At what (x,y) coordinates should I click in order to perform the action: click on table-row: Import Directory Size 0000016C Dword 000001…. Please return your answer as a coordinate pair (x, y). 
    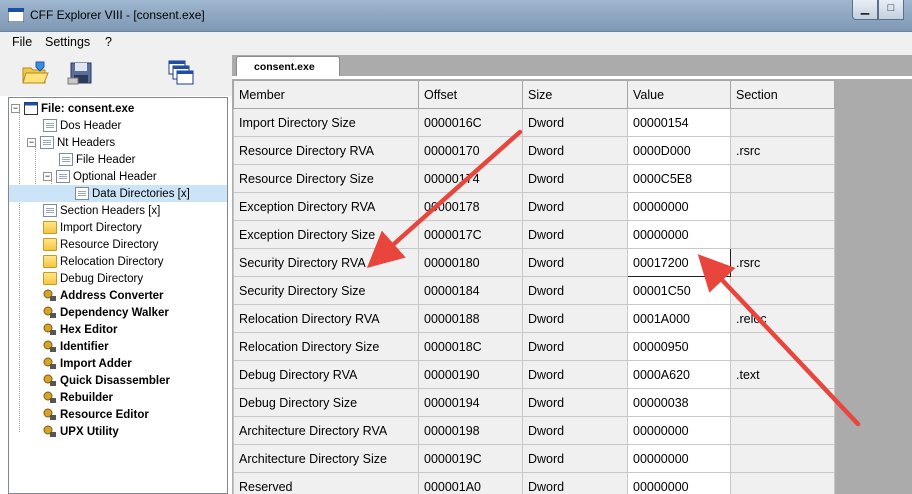
    Looking at the image, I should click on (534, 122).